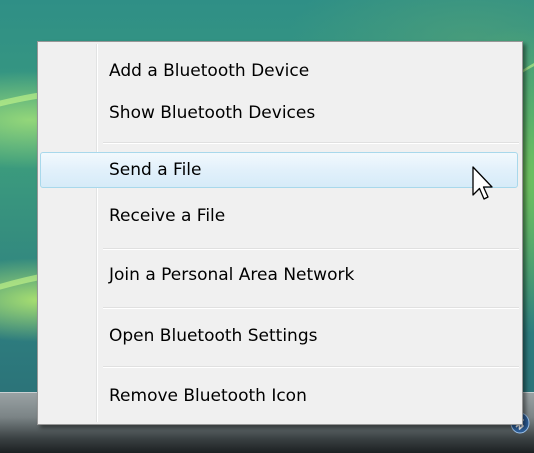  I want to click on menu-item-receive-file: Receive a File, so click(279, 216).